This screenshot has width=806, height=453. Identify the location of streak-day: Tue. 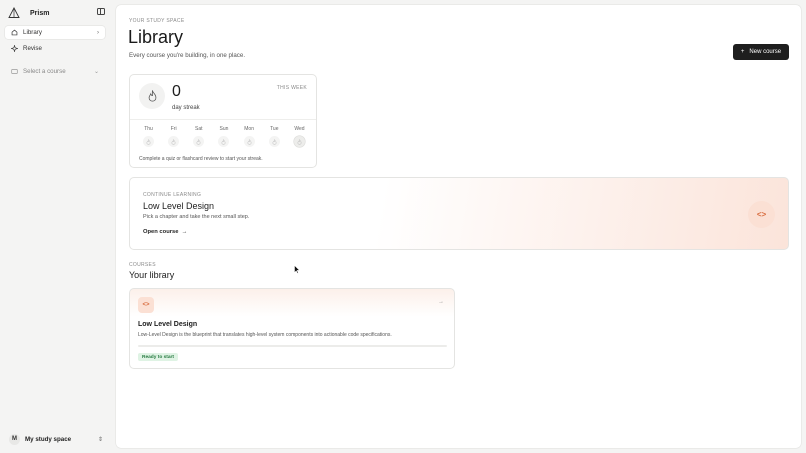
(274, 136).